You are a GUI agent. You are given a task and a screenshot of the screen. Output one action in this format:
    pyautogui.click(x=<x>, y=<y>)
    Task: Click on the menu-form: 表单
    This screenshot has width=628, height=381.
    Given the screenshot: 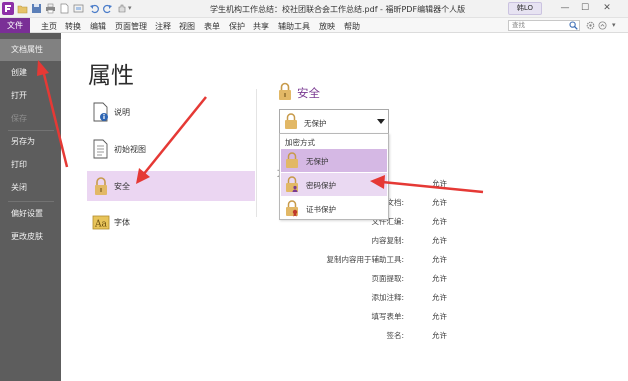 What is the action you would take?
    pyautogui.click(x=212, y=26)
    